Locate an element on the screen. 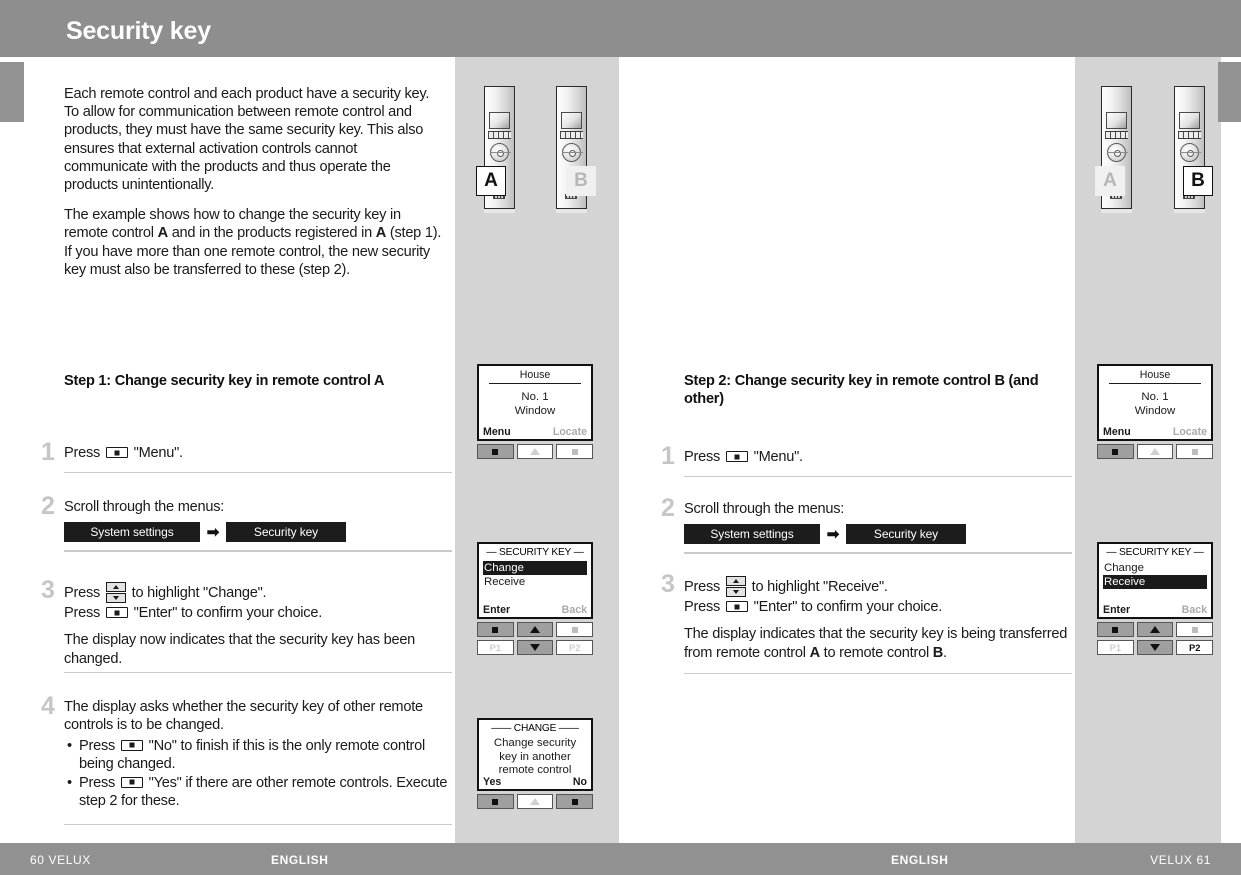 Image resolution: width=1241 pixels, height=875 pixels. left-step-1-text-b: "Menu". is located at coordinates (156, 453).